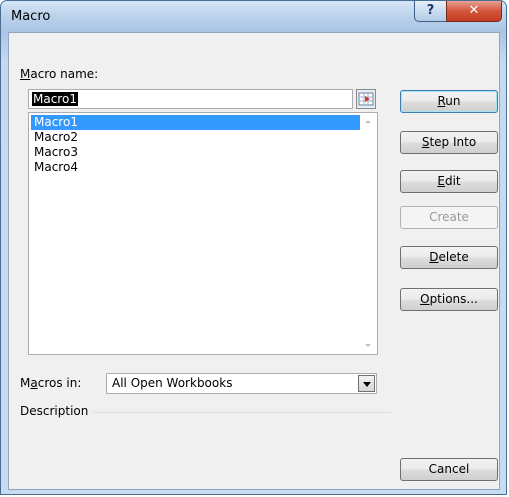 This screenshot has height=497, width=509. I want to click on run-button: Run, so click(449, 101).